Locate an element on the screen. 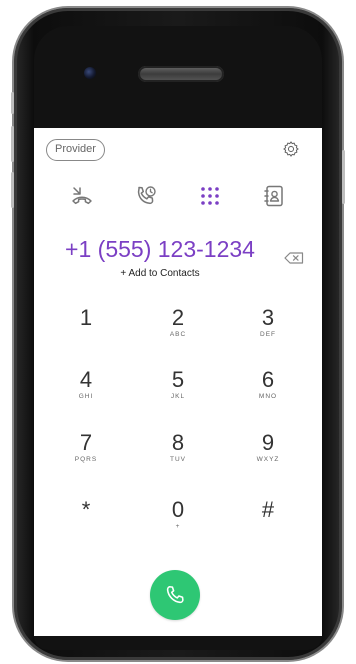 The height and width of the screenshot is (664, 356). earpiece-speaker is located at coordinates (181, 74).